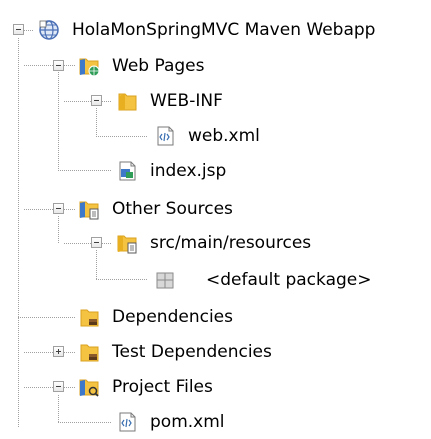 The height and width of the screenshot is (439, 431). I want to click on tree-node-test-dependencies: Test Dependencies, so click(215, 352).